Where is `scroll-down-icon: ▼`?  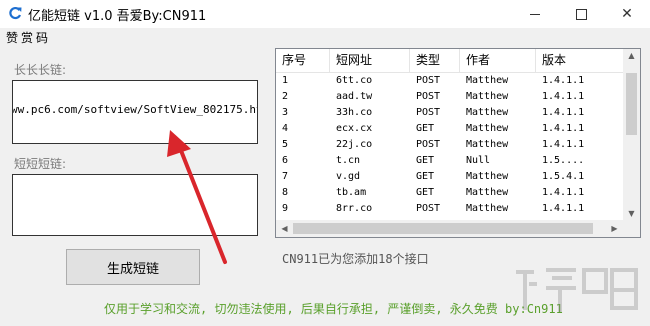 scroll-down-icon: ▼ is located at coordinates (631, 214).